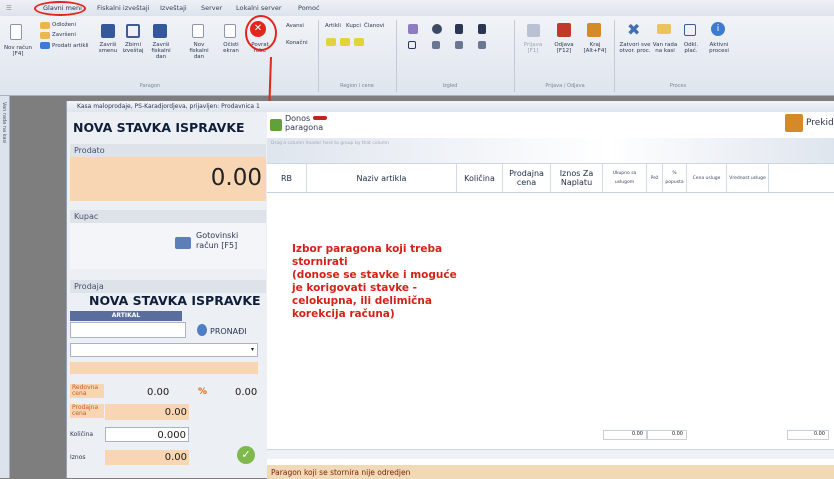 This screenshot has width=834, height=479. Describe the element at coordinates (794, 123) in the screenshot. I see `exit-door-icon` at that location.